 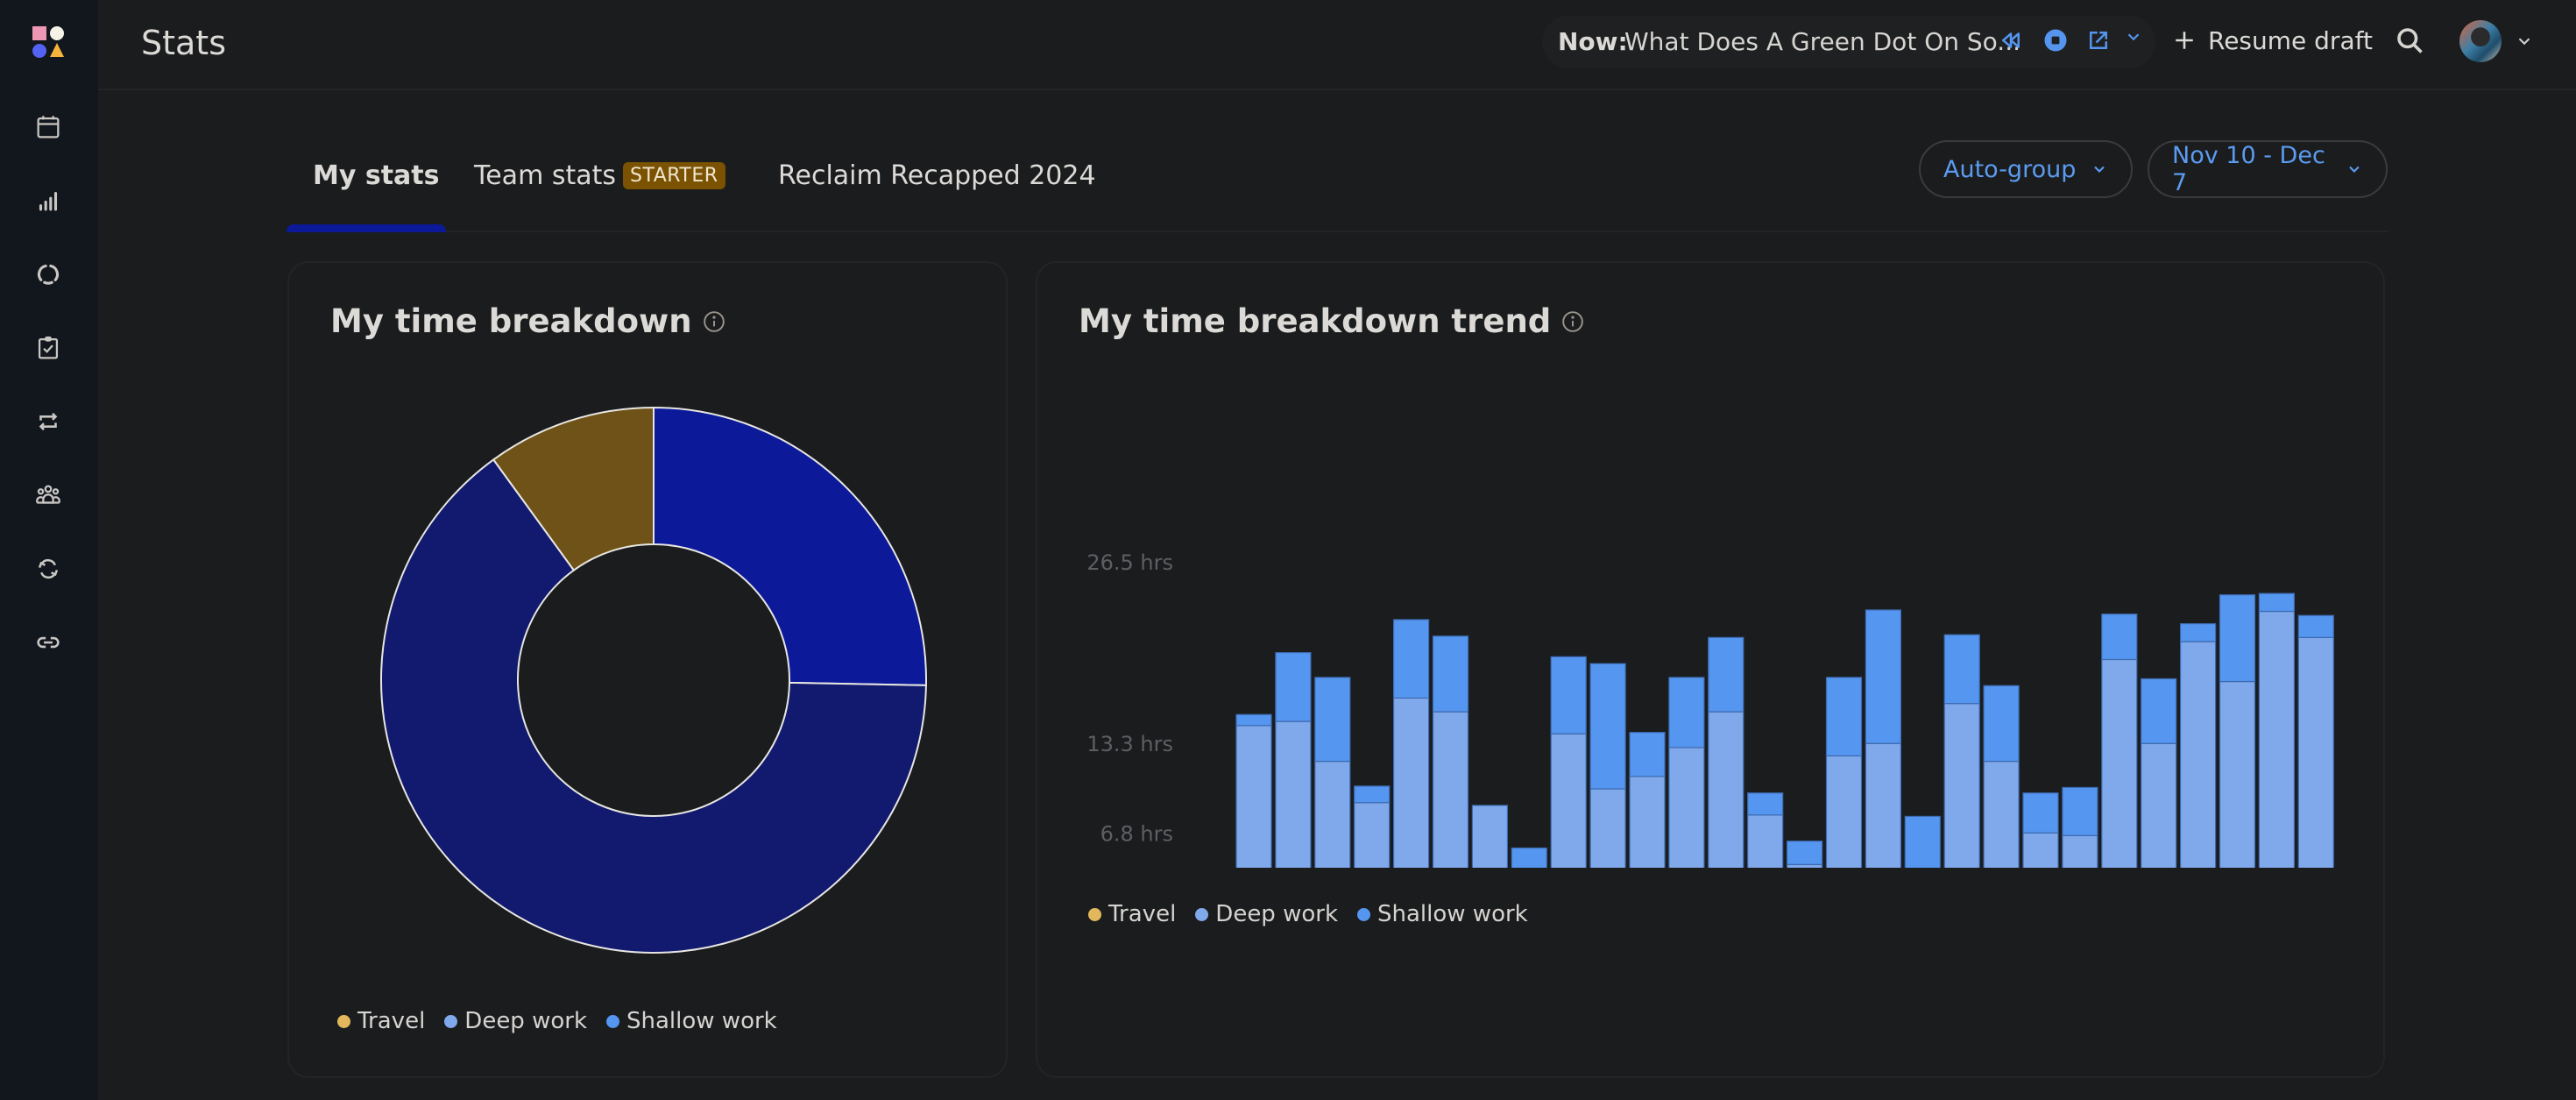 What do you see at coordinates (2055, 40) in the screenshot?
I see `stop-icon` at bounding box center [2055, 40].